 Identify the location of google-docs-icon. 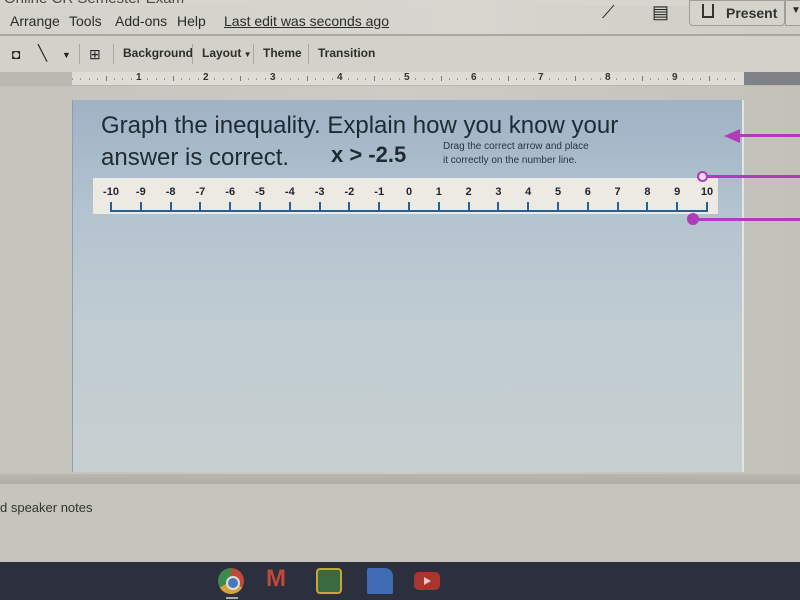
(380, 581).